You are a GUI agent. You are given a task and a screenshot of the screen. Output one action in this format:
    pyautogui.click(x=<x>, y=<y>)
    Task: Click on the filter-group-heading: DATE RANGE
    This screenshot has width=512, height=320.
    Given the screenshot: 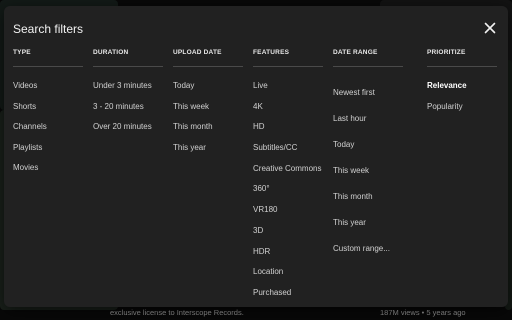 What is the action you would take?
    pyautogui.click(x=355, y=52)
    